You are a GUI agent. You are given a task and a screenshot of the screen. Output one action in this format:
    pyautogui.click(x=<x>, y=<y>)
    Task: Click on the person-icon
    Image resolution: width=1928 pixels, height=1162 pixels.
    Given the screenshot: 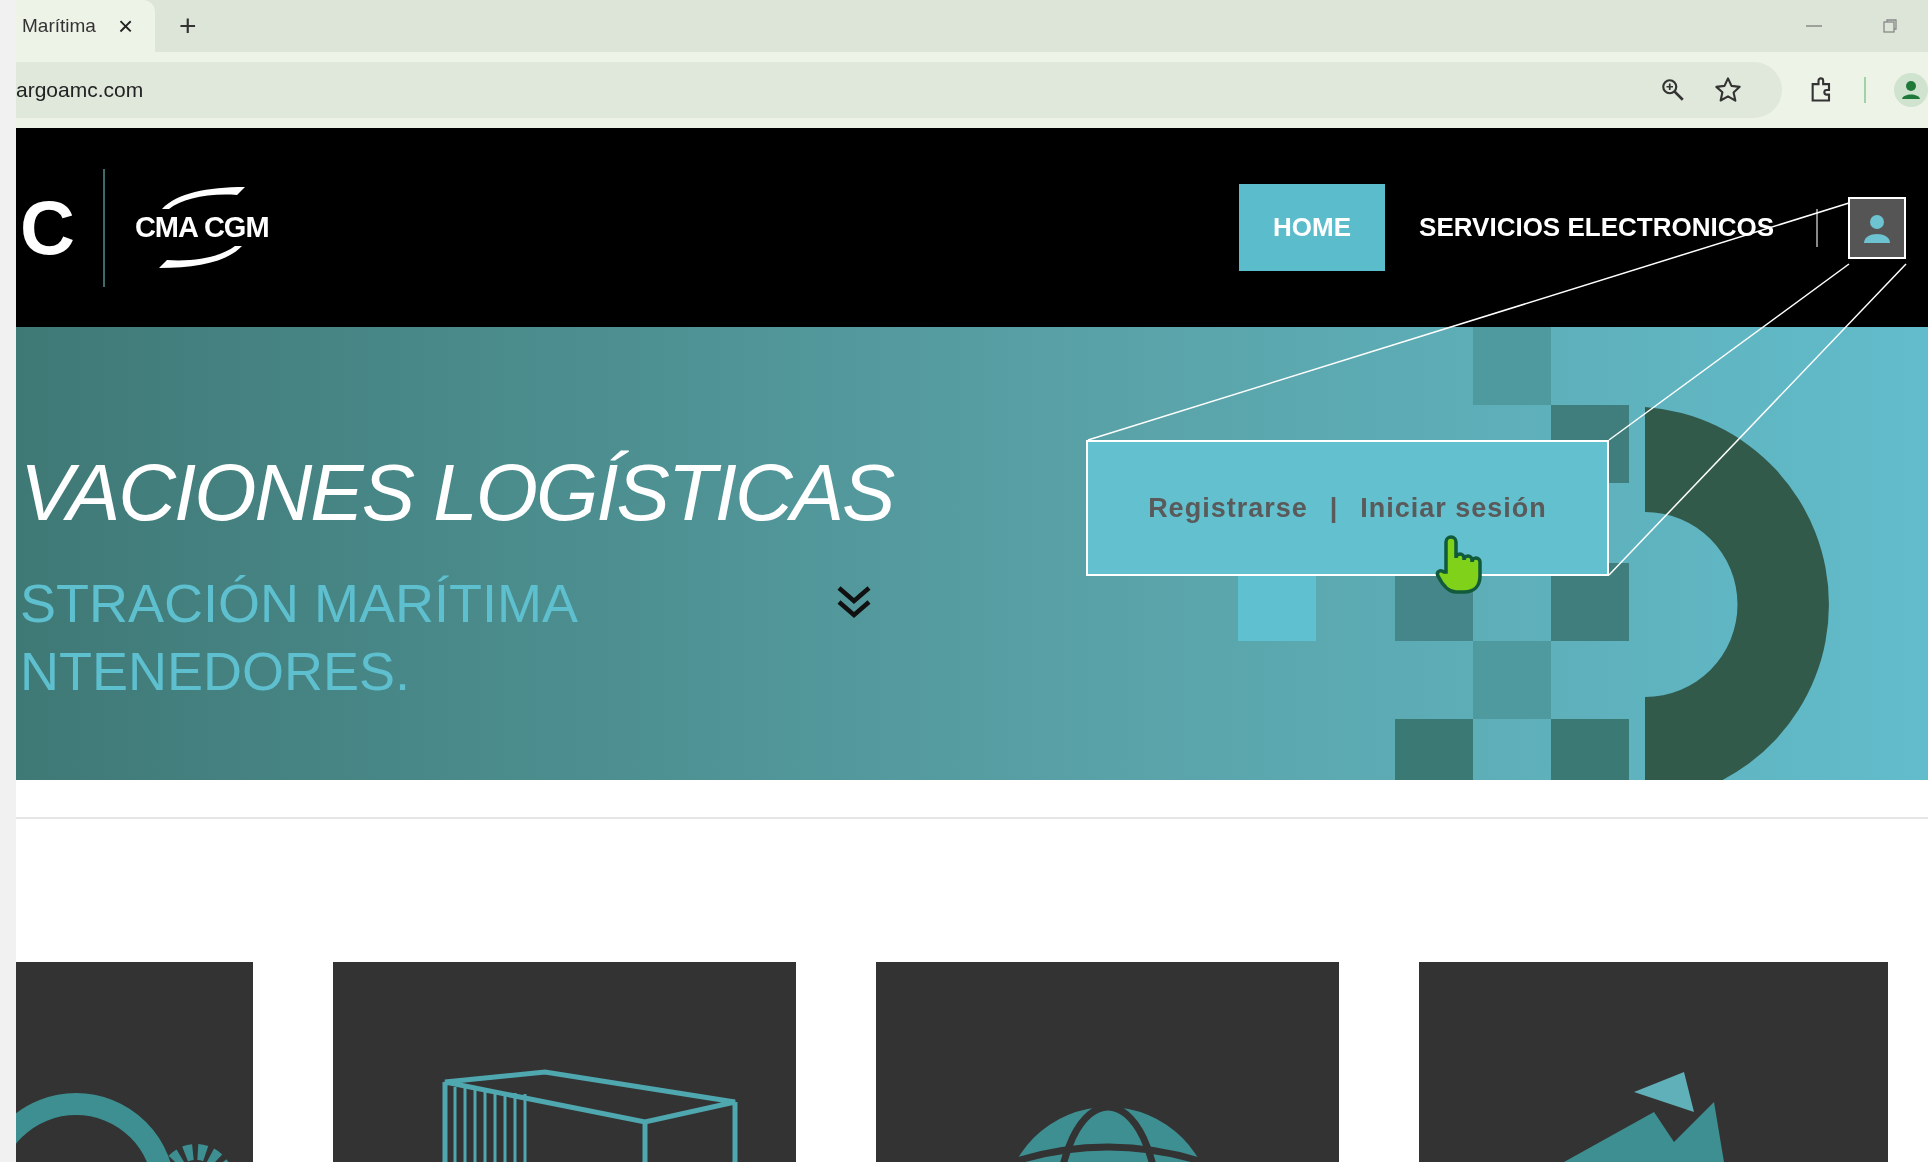 What is the action you would take?
    pyautogui.click(x=1877, y=227)
    